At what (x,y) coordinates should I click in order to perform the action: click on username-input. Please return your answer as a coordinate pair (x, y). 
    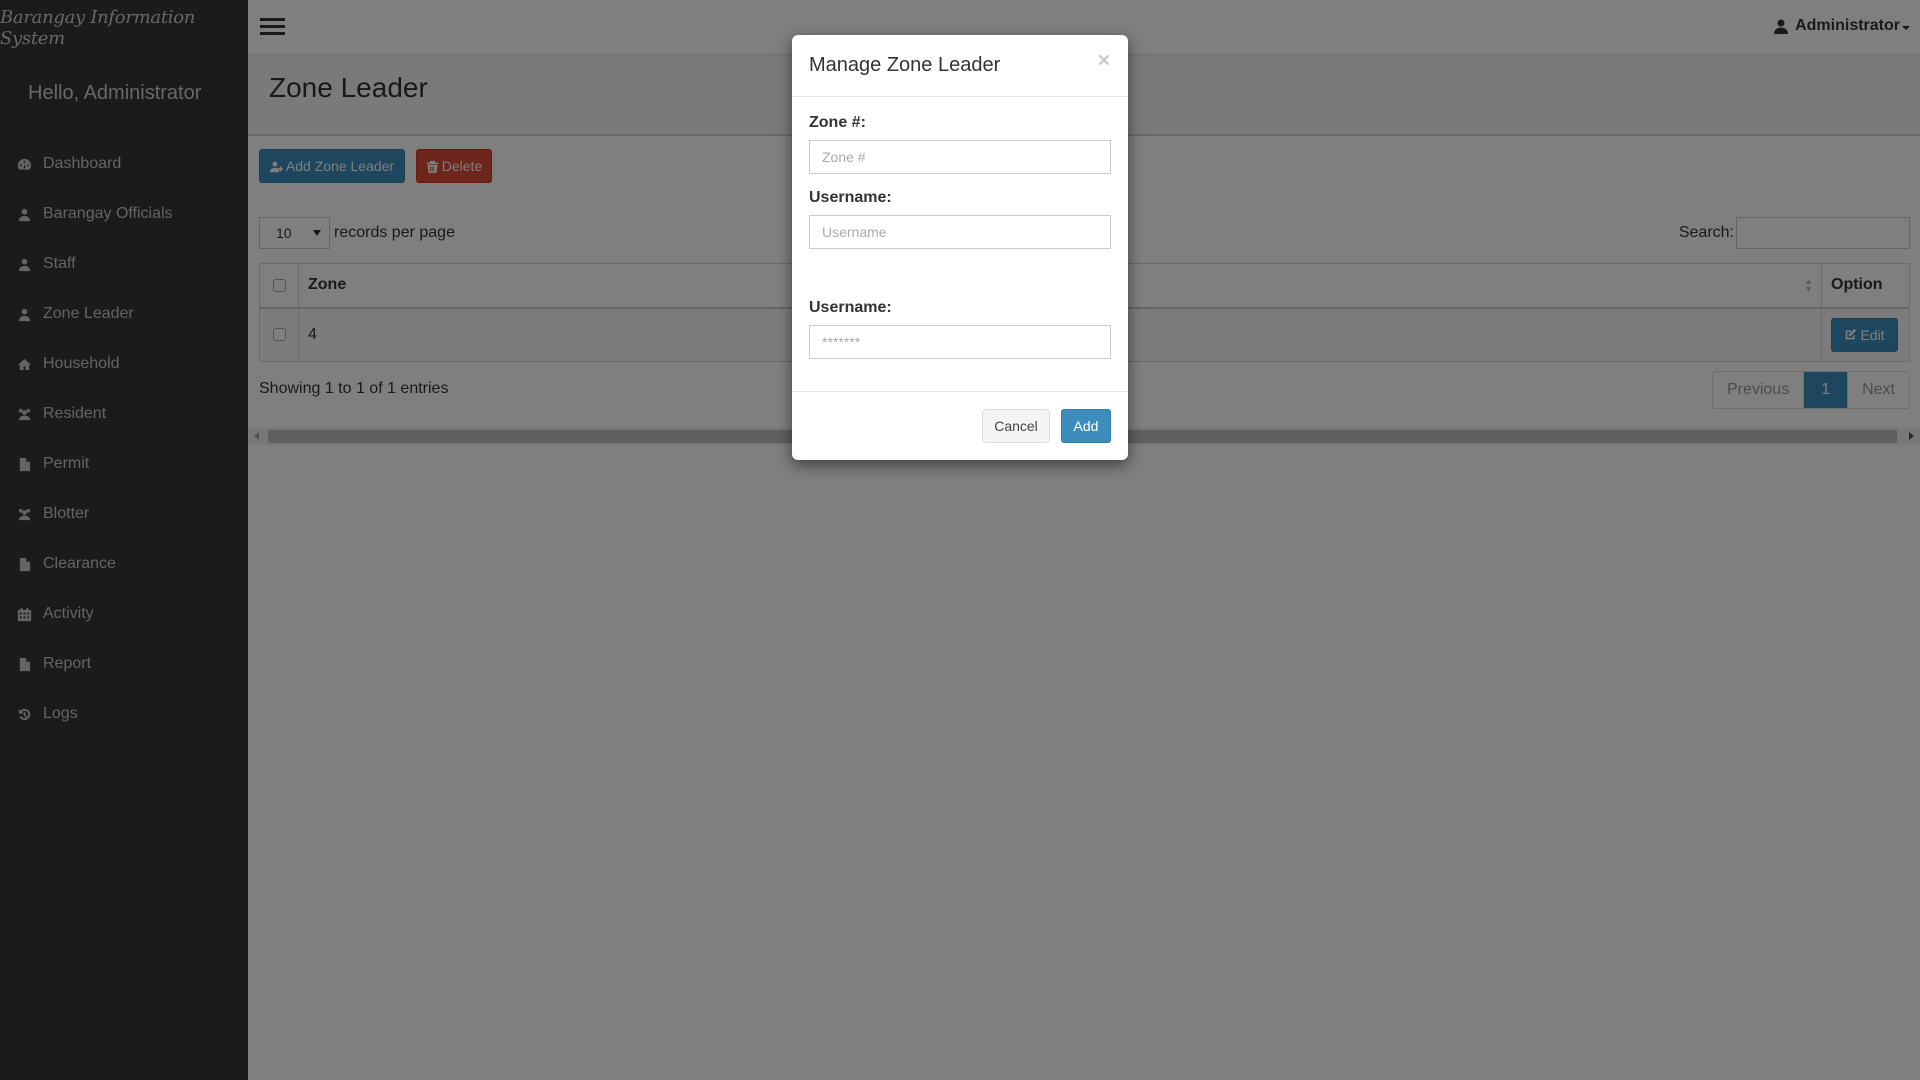
    Looking at the image, I should click on (960, 232).